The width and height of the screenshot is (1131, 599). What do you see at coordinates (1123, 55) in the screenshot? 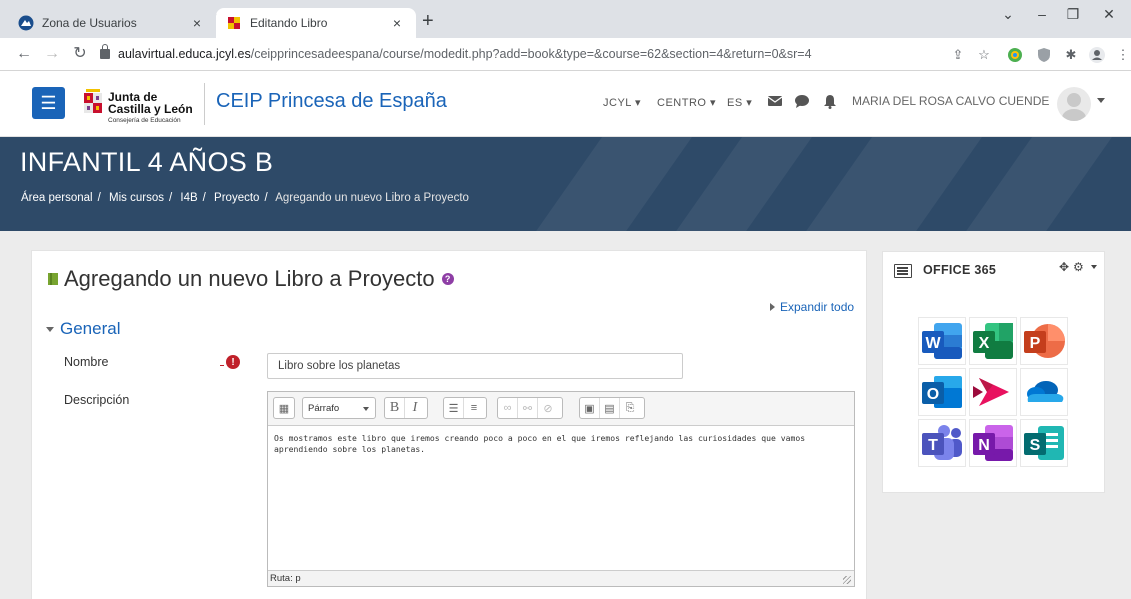
I see `browser-menu-icon: ⋮` at bounding box center [1123, 55].